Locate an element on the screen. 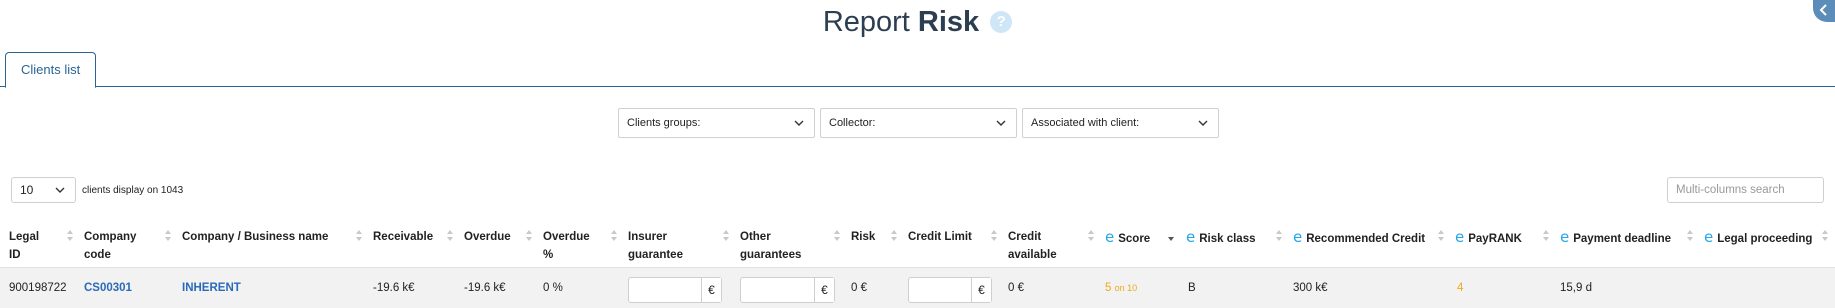 Image resolution: width=1835 pixels, height=308 pixels. company-code-link: CS00301 is located at coordinates (108, 288).